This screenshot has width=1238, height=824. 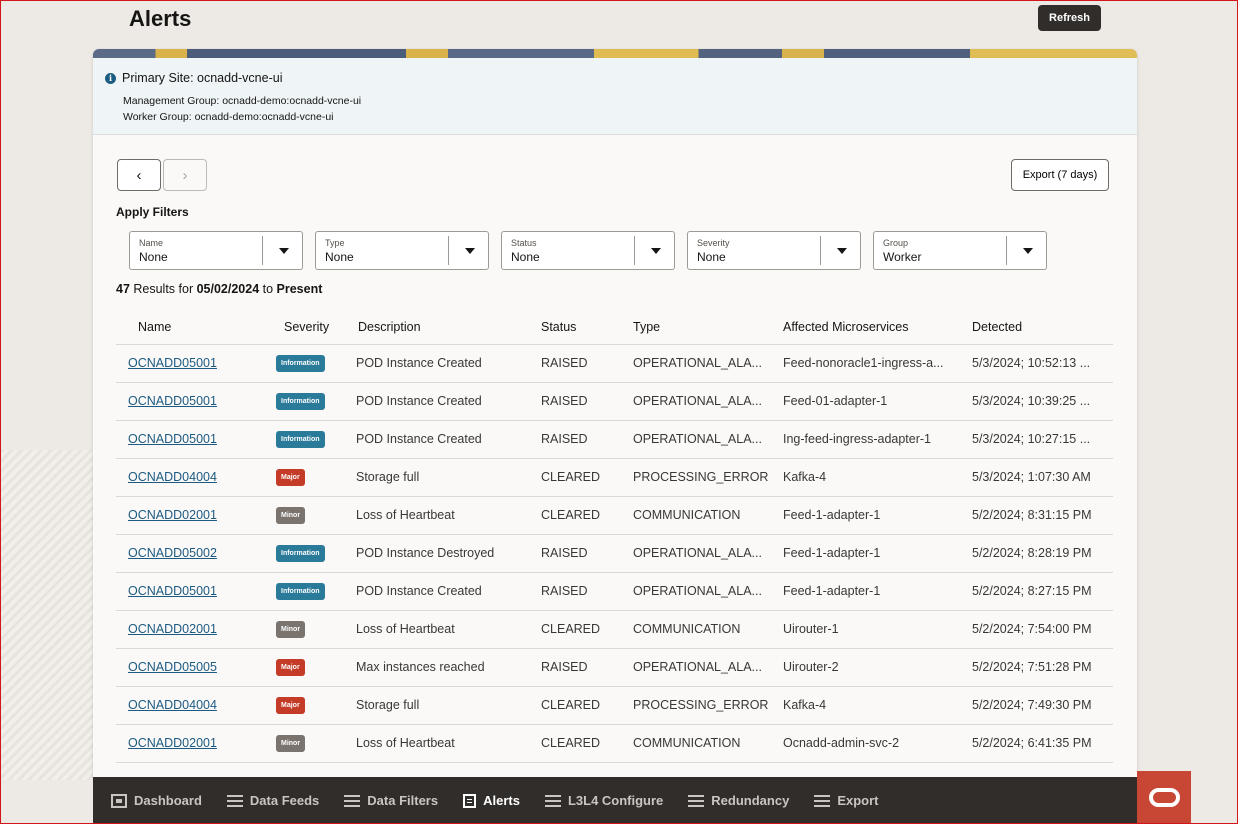 I want to click on oracle-logo, so click(x=1164, y=797).